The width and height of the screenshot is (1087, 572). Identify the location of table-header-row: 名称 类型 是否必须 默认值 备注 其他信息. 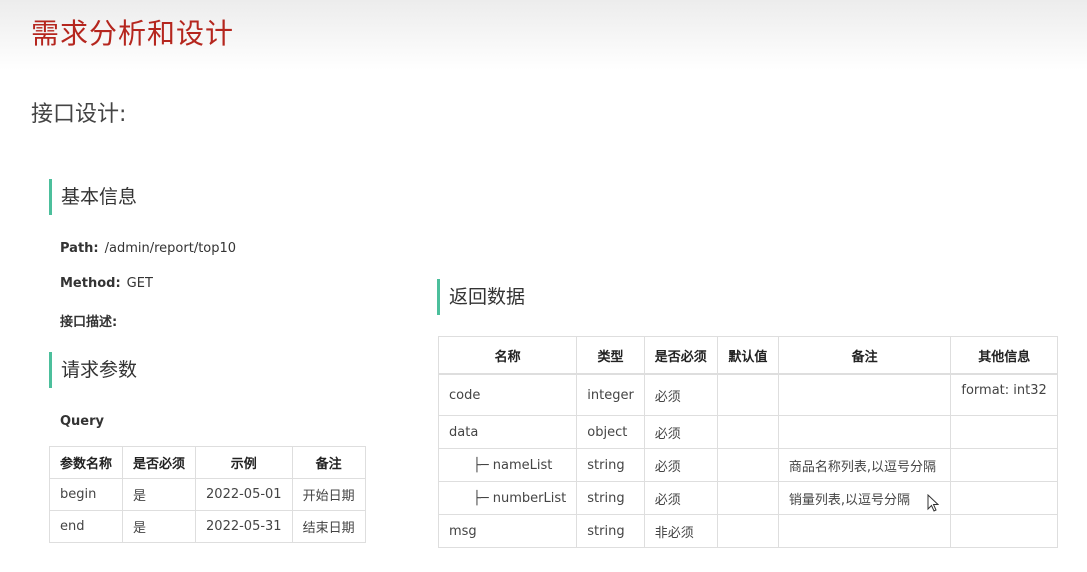
(747, 355).